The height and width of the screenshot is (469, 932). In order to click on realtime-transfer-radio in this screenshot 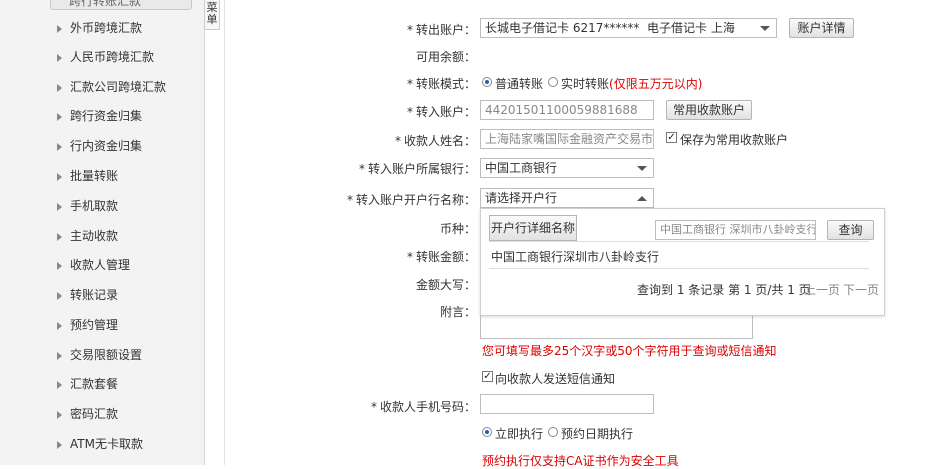, I will do `click(553, 82)`.